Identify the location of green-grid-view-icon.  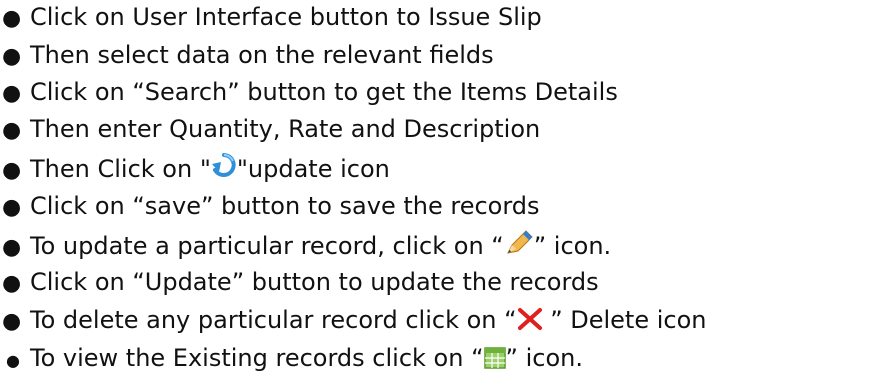
(494, 361).